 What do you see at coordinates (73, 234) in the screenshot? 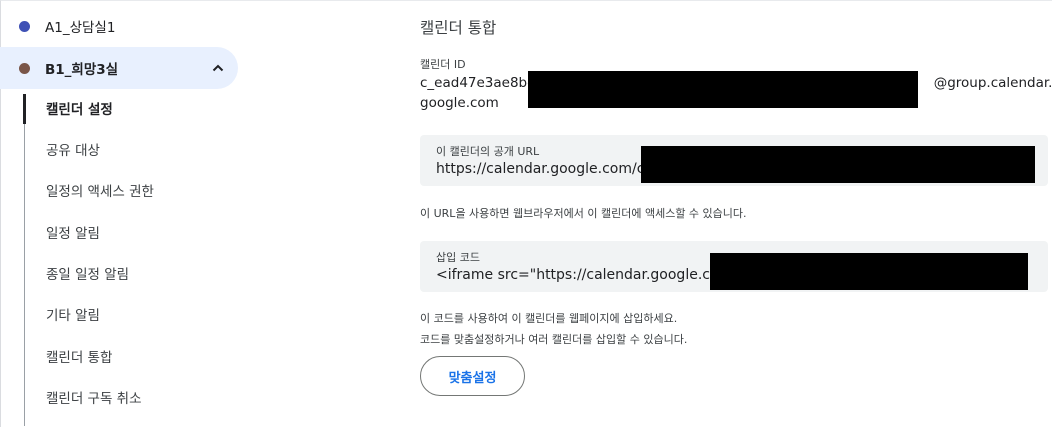
I see `sidebar-item-event-notifications: 일정 알림` at bounding box center [73, 234].